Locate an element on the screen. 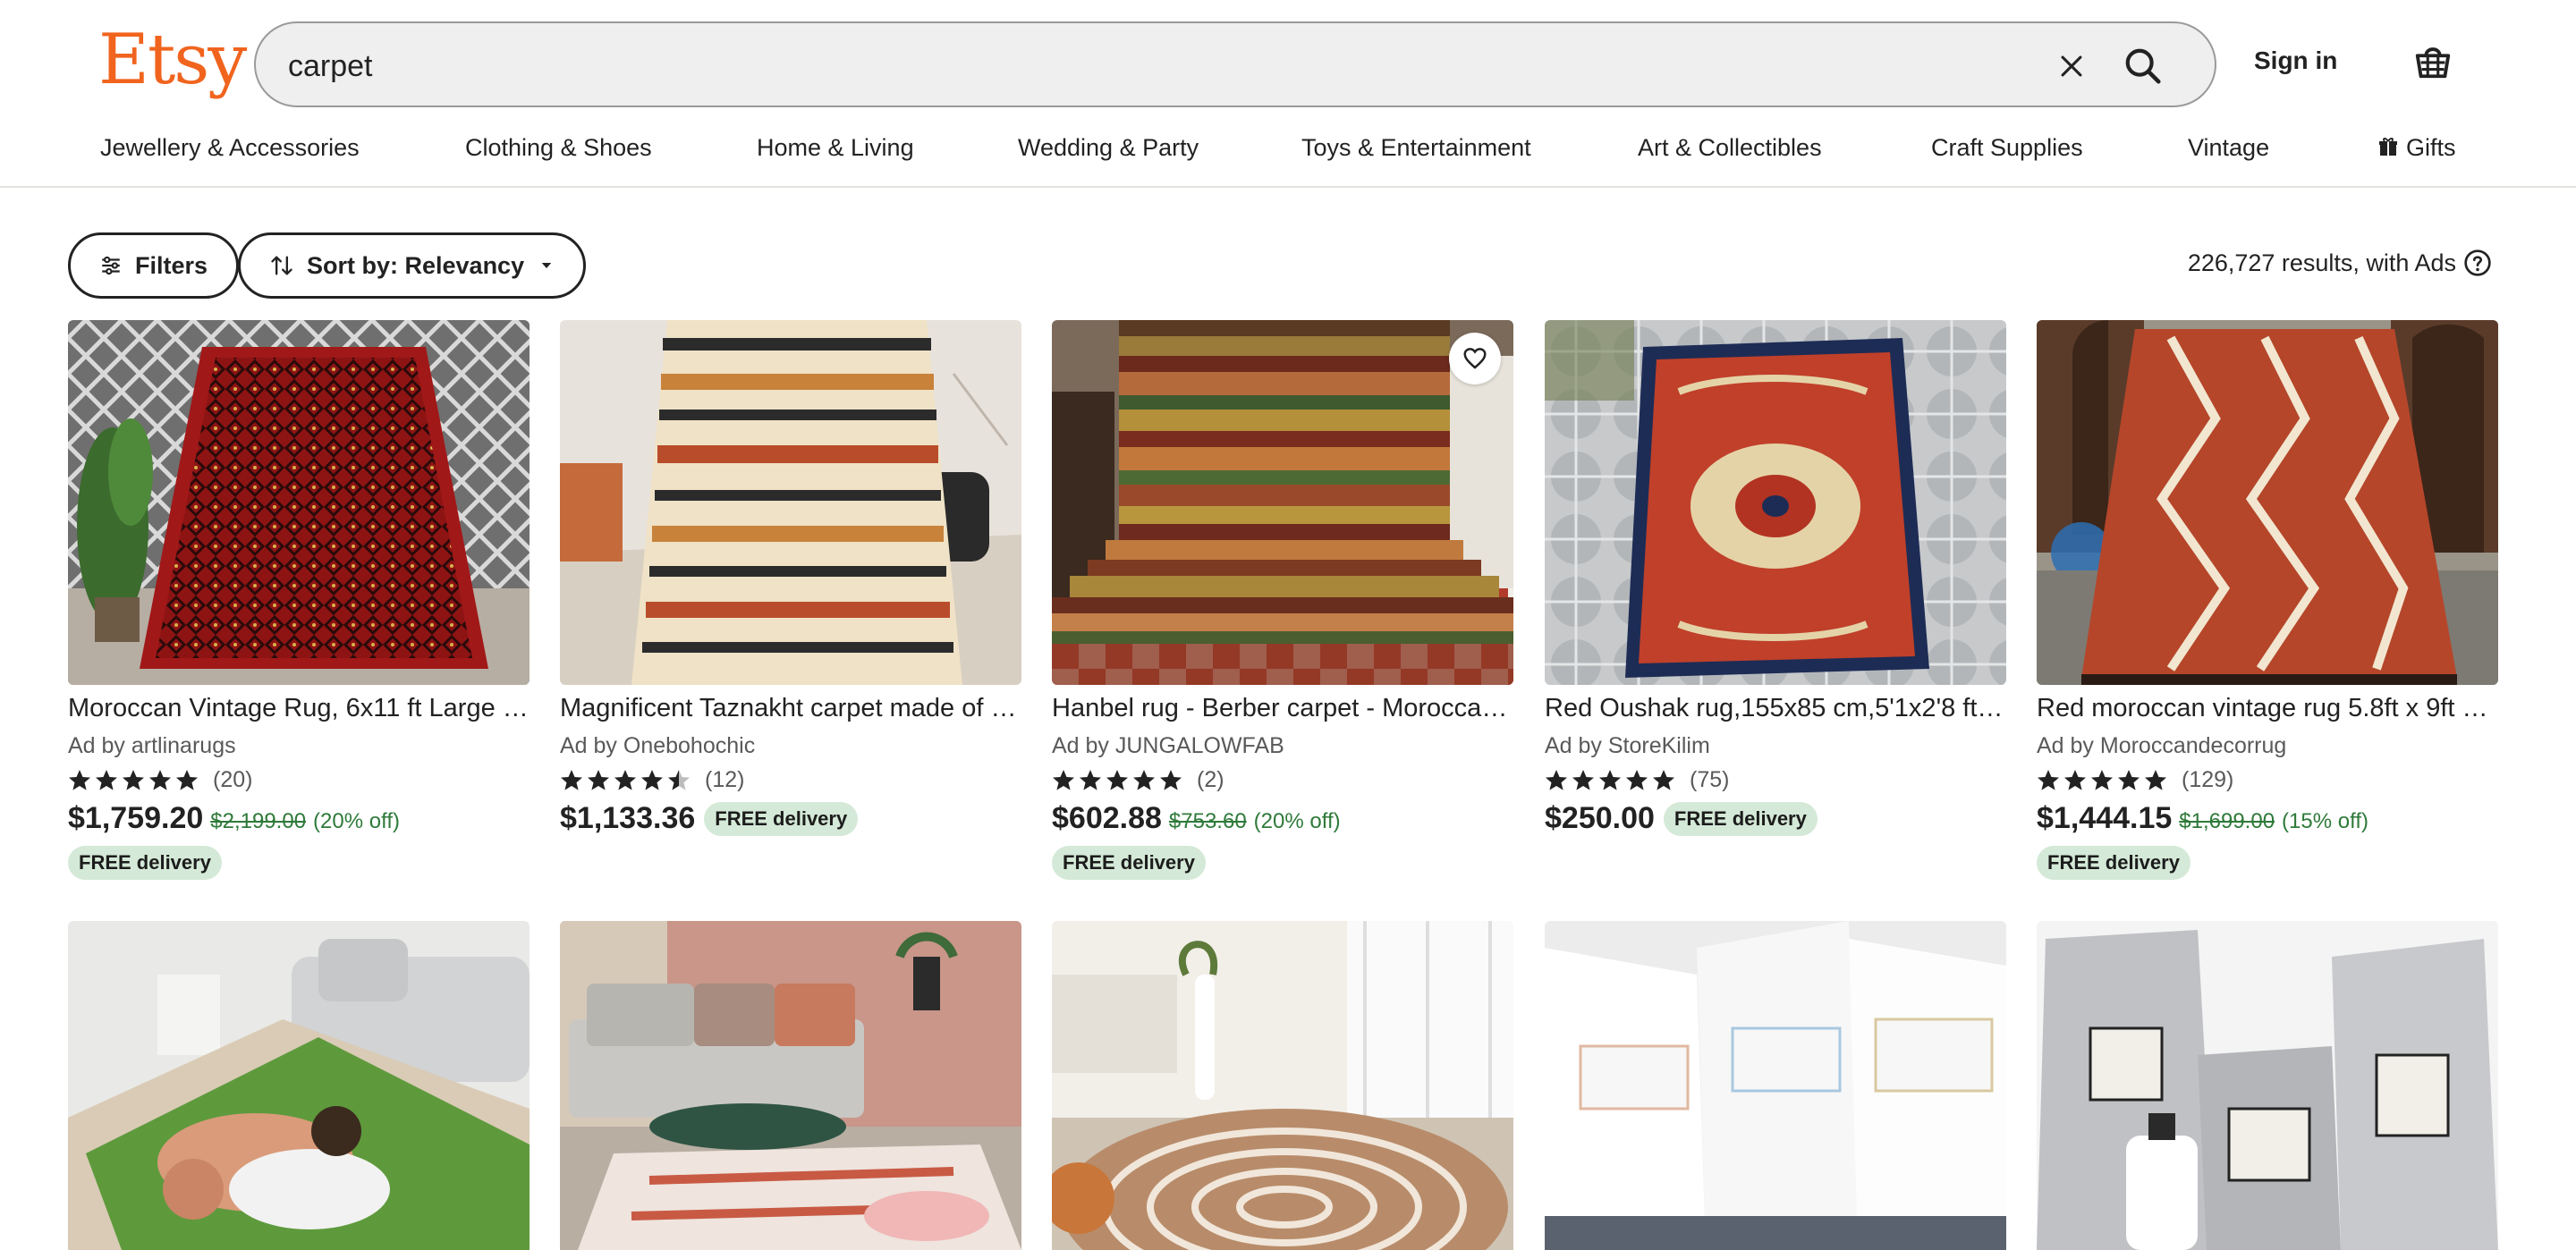 The image size is (2576, 1250). listing-shop: Ad by JUNGALOWFAB is located at coordinates (1168, 746).